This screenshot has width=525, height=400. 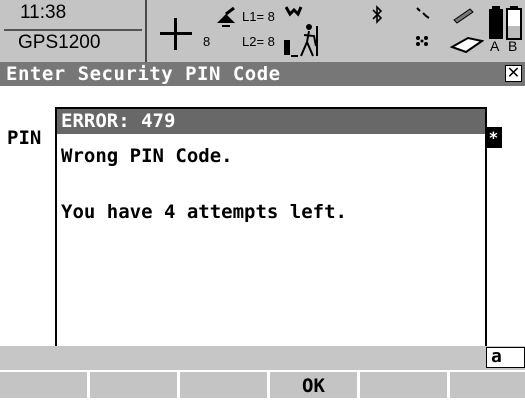 I want to click on close-button: ✕, so click(x=513, y=73).